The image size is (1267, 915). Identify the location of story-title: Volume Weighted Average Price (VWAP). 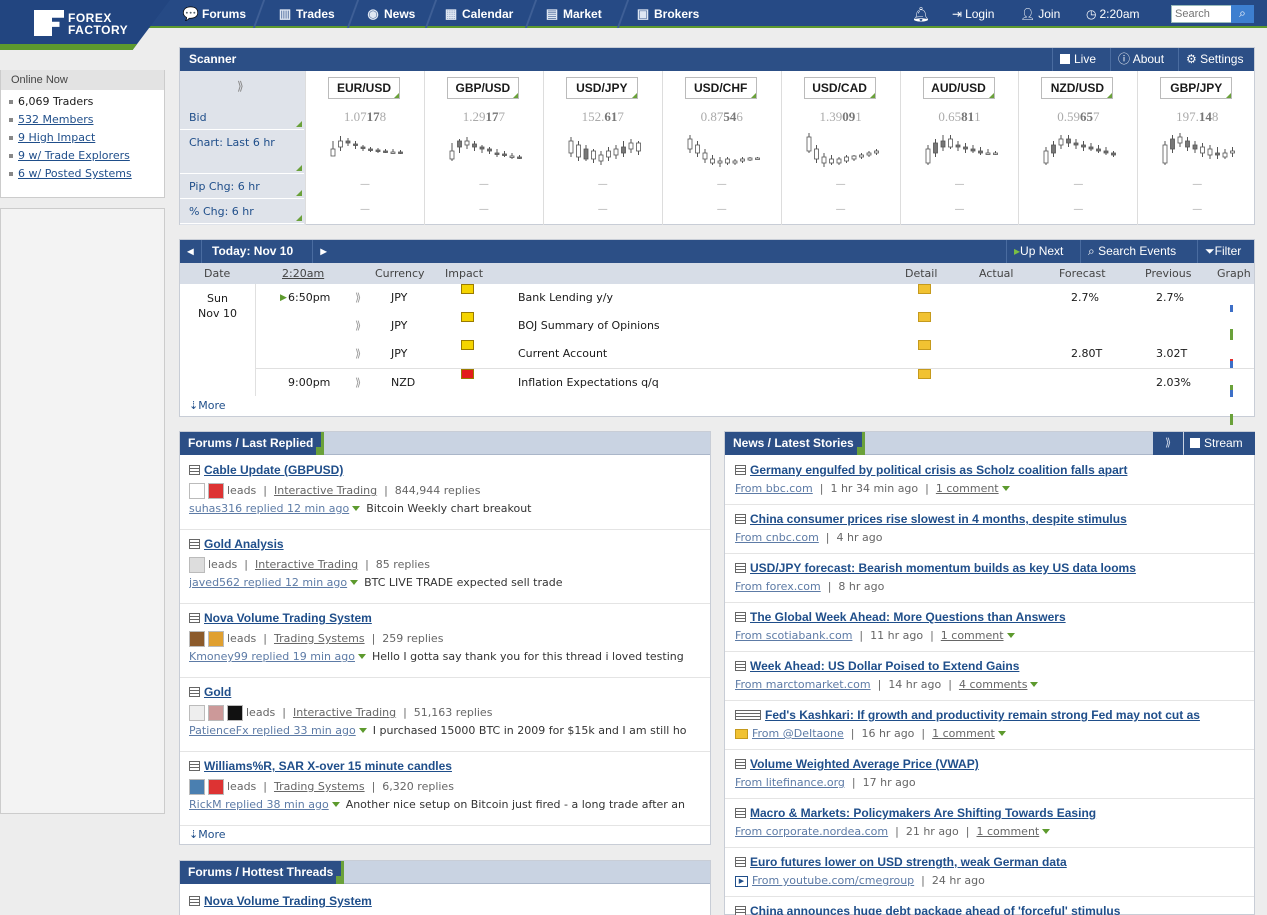
(992, 764).